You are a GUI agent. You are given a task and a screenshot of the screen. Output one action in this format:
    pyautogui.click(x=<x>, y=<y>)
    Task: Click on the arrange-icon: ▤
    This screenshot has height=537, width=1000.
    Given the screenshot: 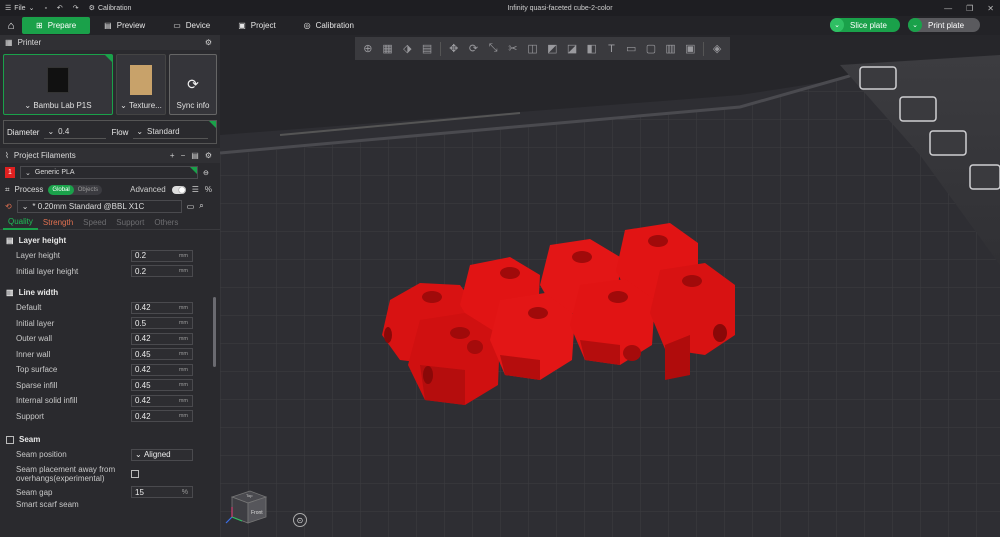 What is the action you would take?
    pyautogui.click(x=427, y=49)
    